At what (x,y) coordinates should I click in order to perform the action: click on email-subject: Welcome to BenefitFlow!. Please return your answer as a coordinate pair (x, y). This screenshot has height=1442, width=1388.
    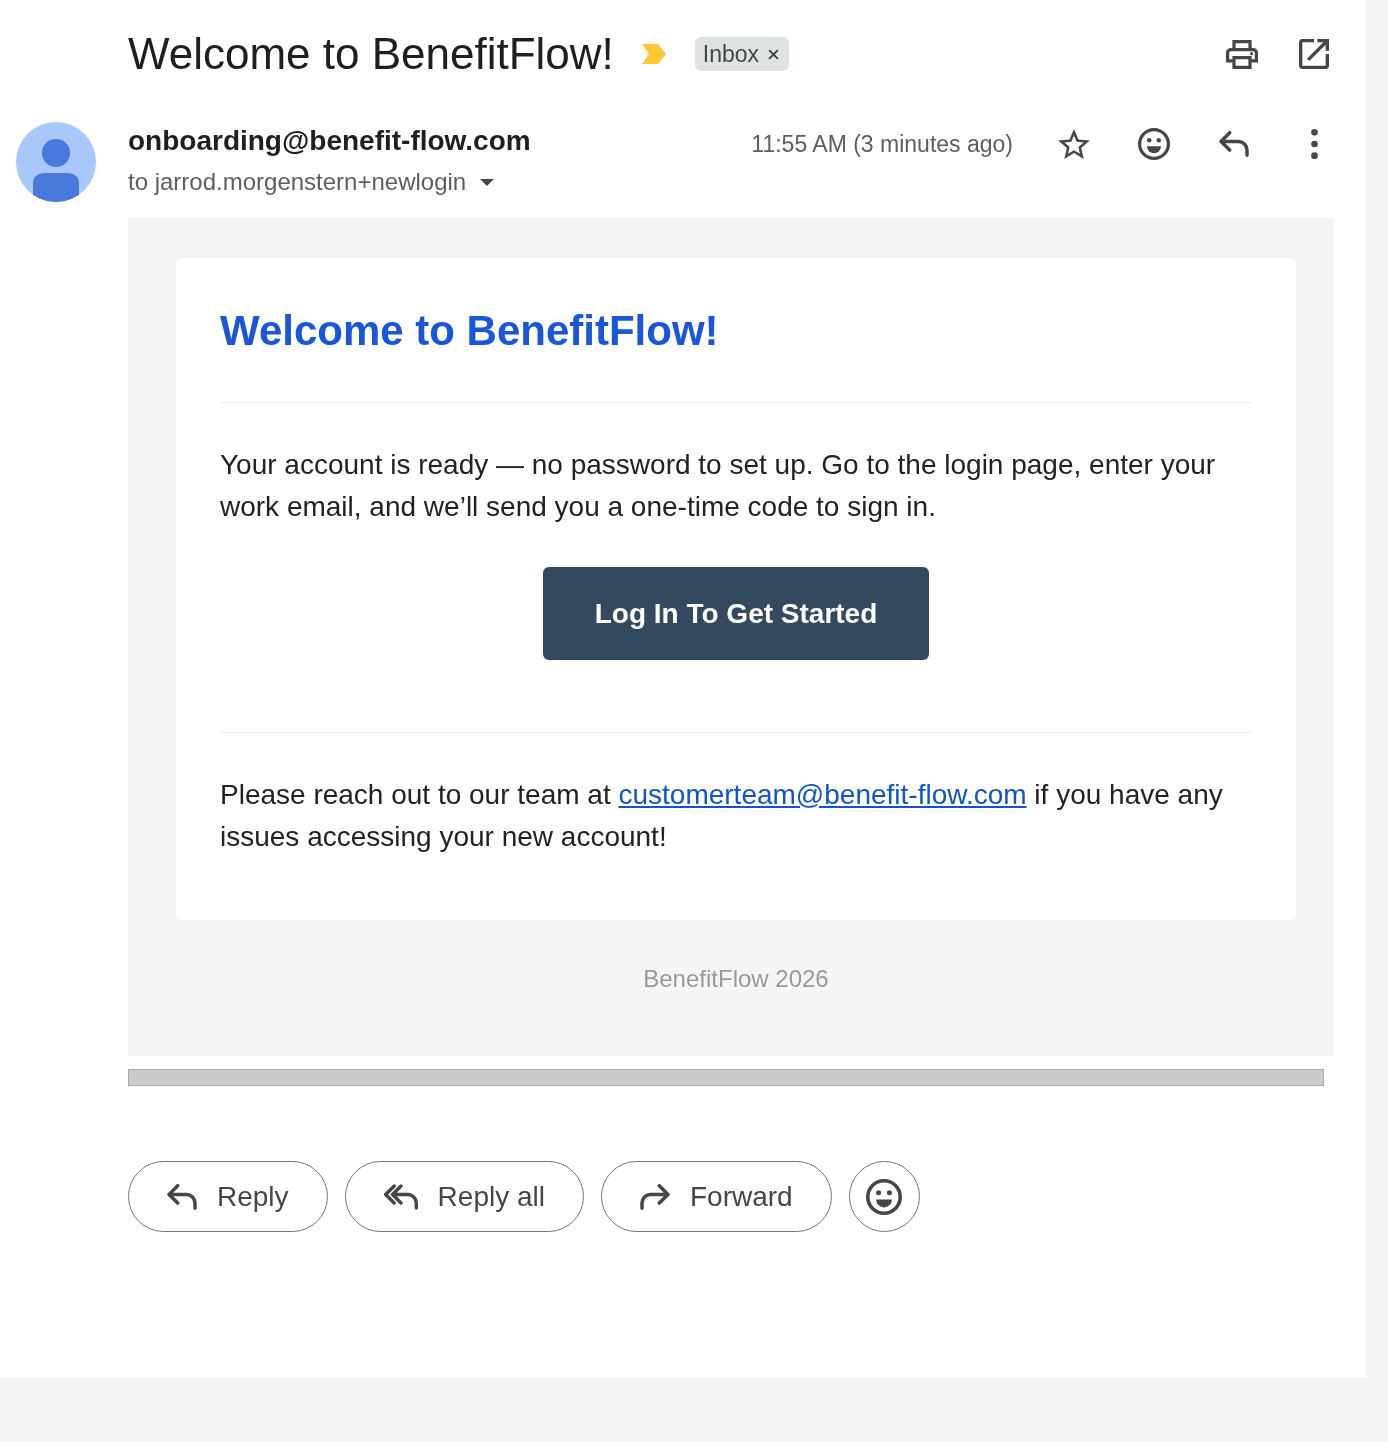
    Looking at the image, I should click on (371, 54).